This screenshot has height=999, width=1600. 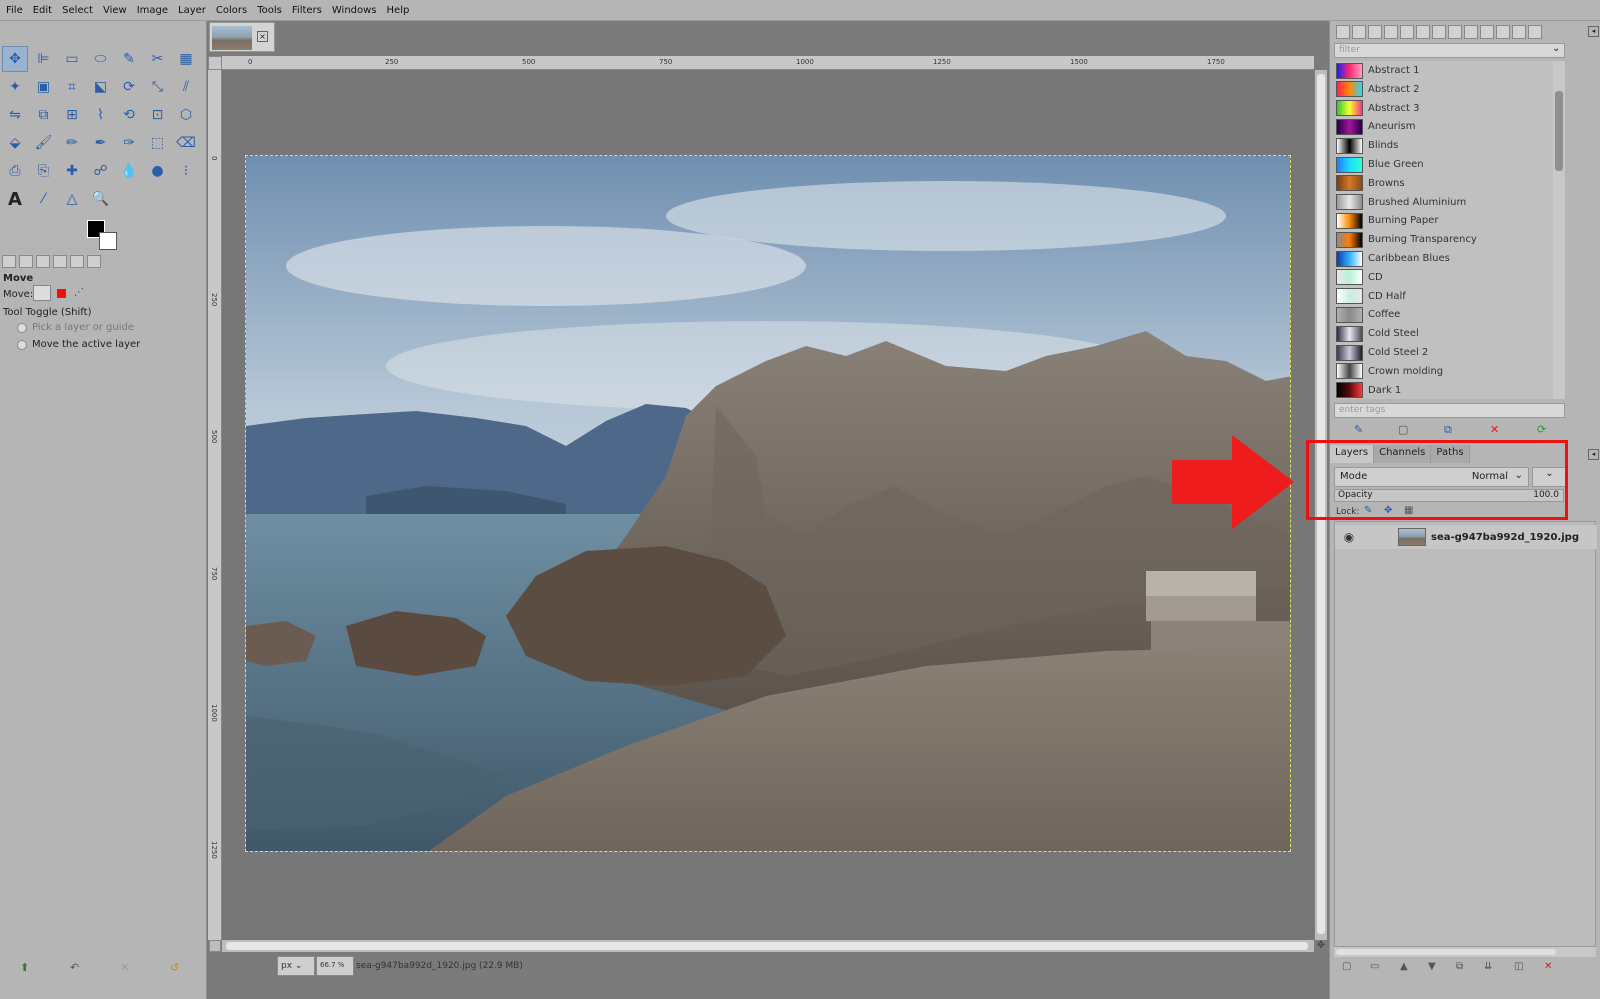 I want to click on gradient-list-item: Burning Paper, so click(x=1444, y=220).